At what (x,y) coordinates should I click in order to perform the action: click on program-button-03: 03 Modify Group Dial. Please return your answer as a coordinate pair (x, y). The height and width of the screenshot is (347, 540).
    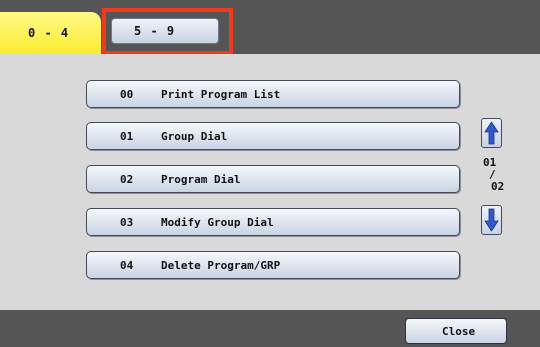
    Looking at the image, I should click on (273, 222).